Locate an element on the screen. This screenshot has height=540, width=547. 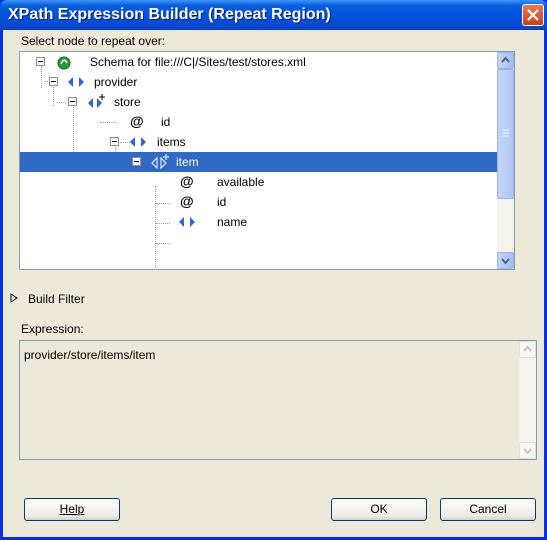
tree-row-name: name is located at coordinates (267, 222).